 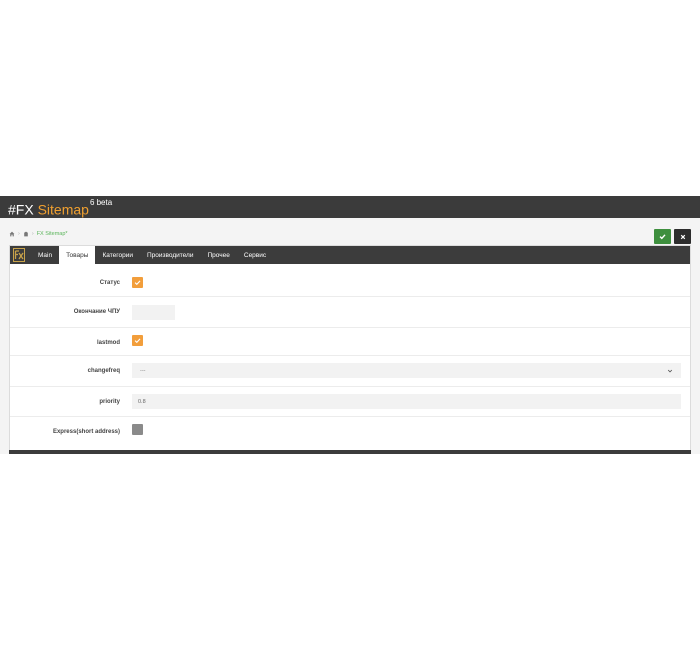 What do you see at coordinates (109, 402) in the screenshot?
I see `priority-label: priority` at bounding box center [109, 402].